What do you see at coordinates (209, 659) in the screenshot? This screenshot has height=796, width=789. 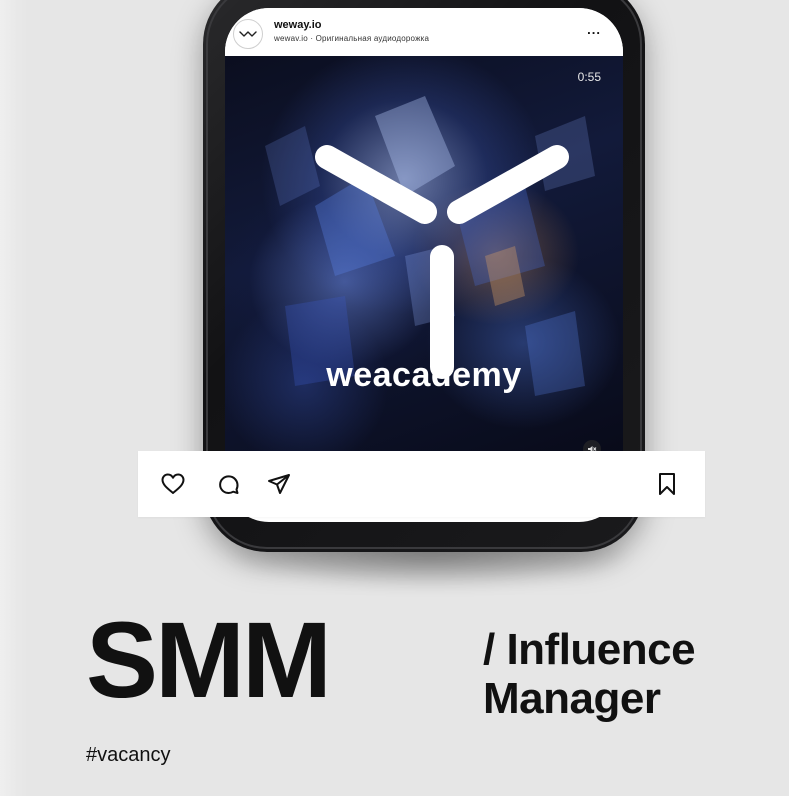 I see `headline-main: SMM` at bounding box center [209, 659].